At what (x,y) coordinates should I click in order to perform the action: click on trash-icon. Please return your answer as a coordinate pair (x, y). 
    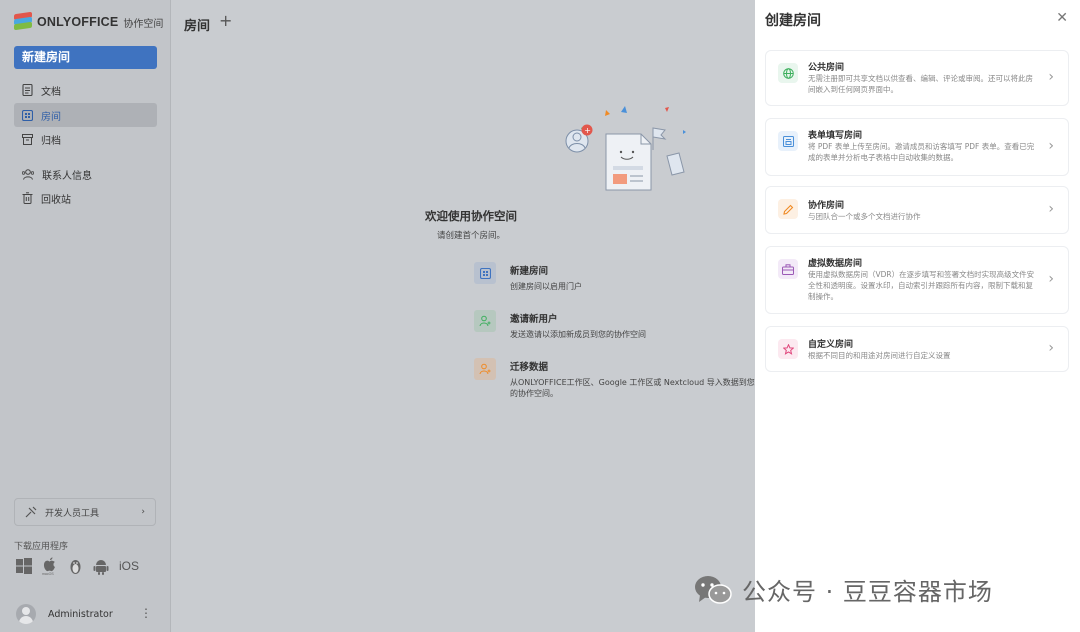
    Looking at the image, I should click on (27, 198).